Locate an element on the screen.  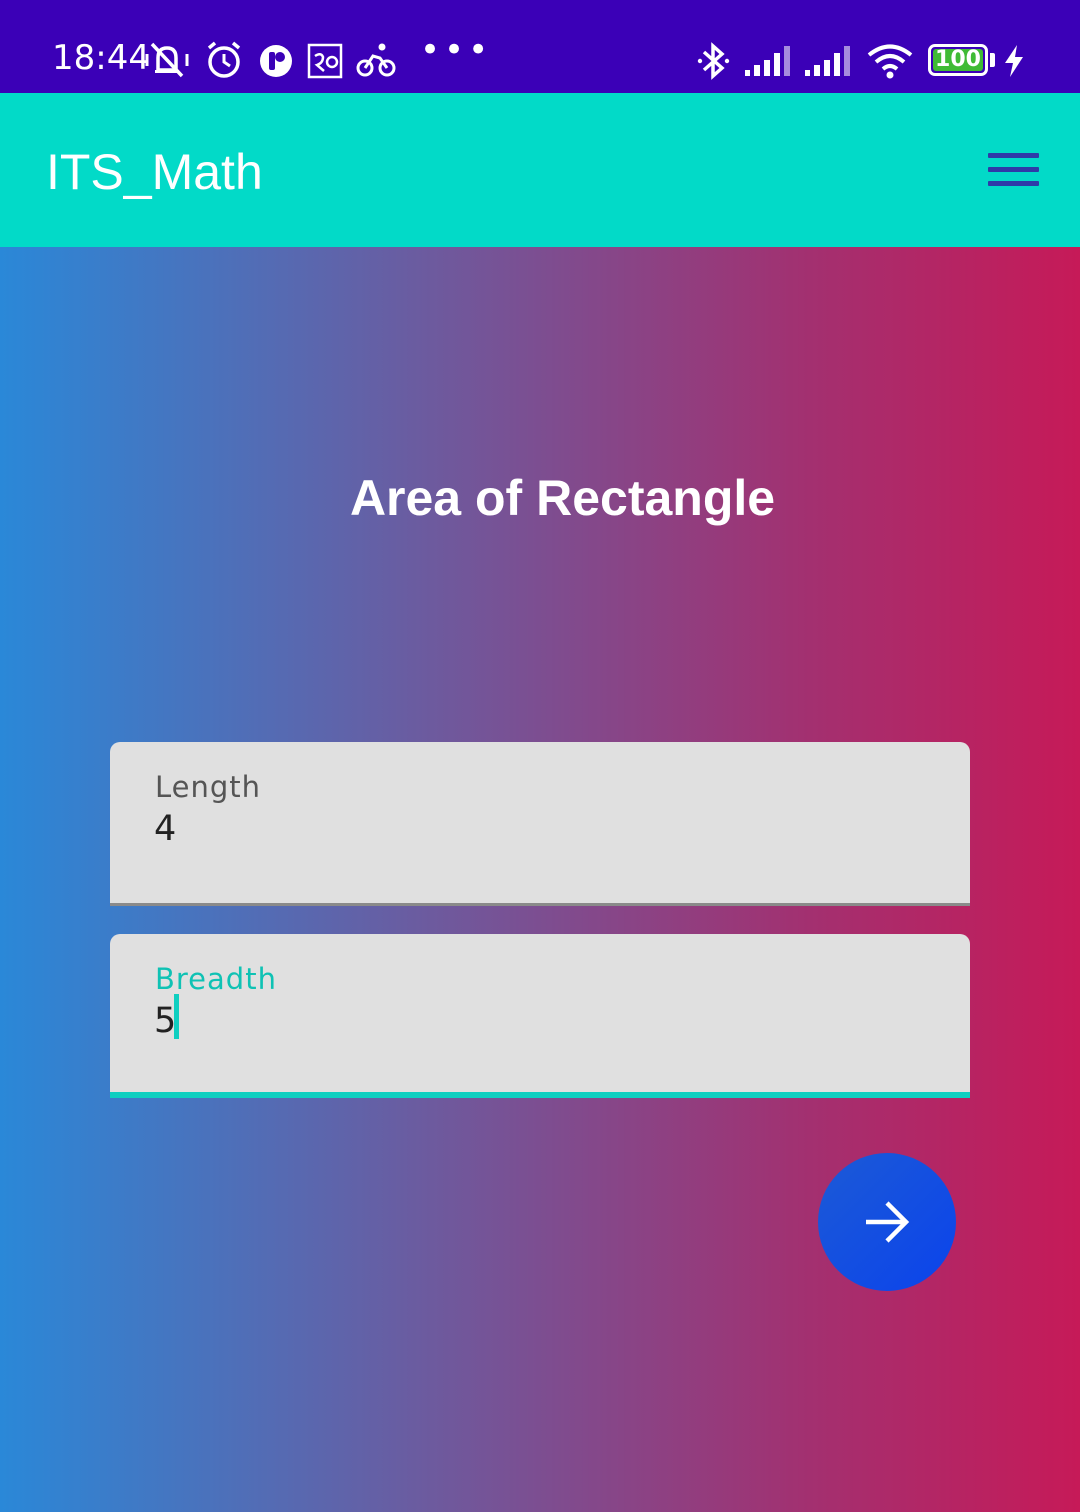
next-button is located at coordinates (887, 1222).